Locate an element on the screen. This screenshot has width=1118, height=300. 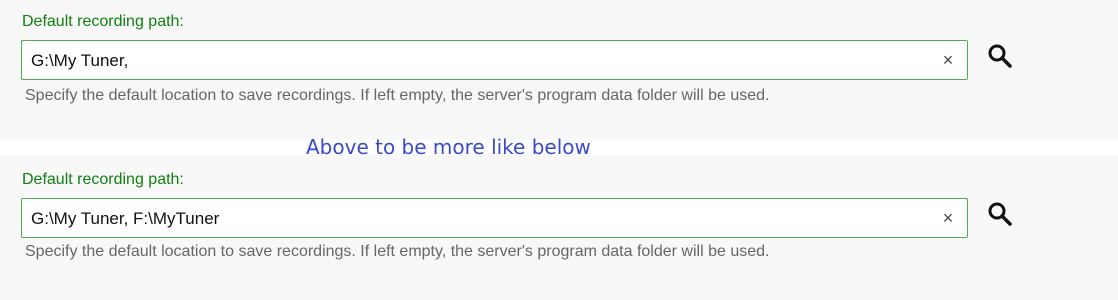
recording-path-input-value: G:\My Tuner, F:\MyTuner is located at coordinates (125, 219).